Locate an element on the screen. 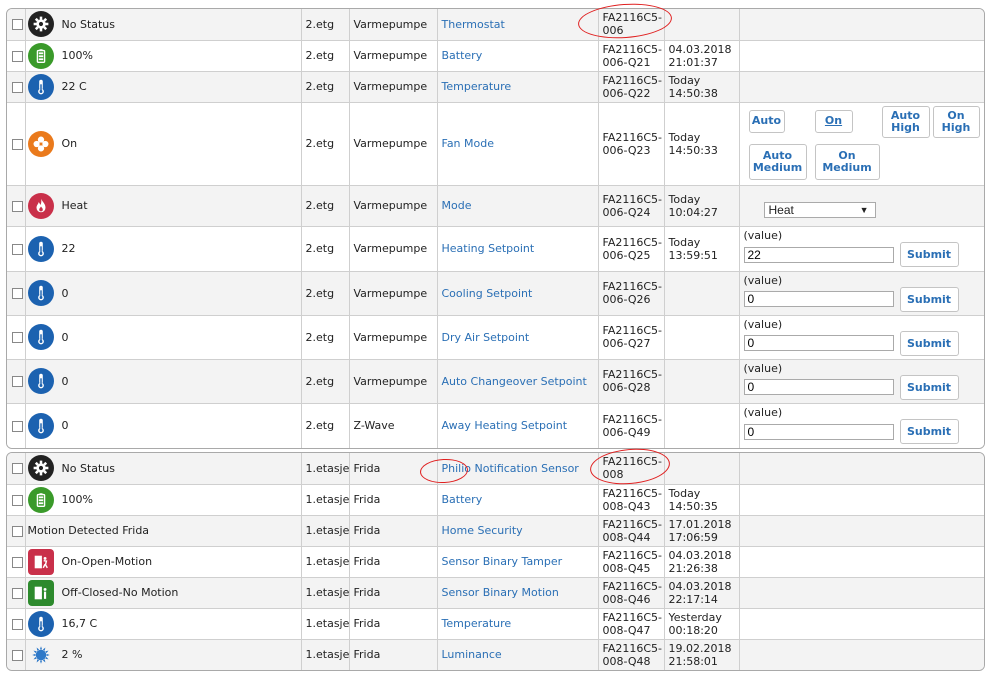 The height and width of the screenshot is (674, 1000). device-address: FA2116C5-008-Q46 is located at coordinates (632, 592).